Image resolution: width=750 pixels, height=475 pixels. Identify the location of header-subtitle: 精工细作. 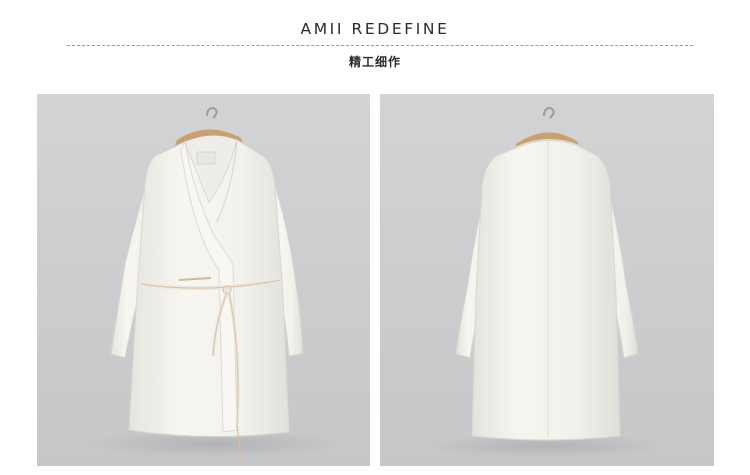
(374, 62).